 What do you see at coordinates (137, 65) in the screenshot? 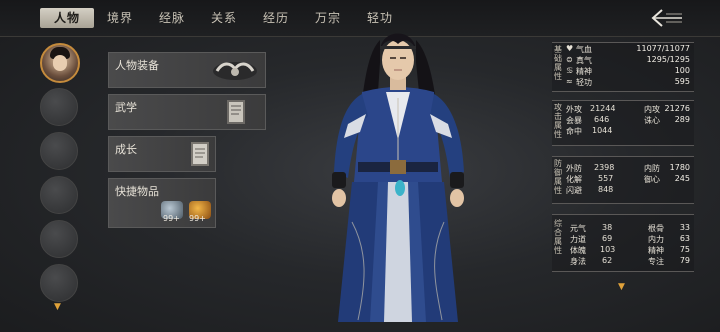
I see `equipment-label: 人物装备` at bounding box center [137, 65].